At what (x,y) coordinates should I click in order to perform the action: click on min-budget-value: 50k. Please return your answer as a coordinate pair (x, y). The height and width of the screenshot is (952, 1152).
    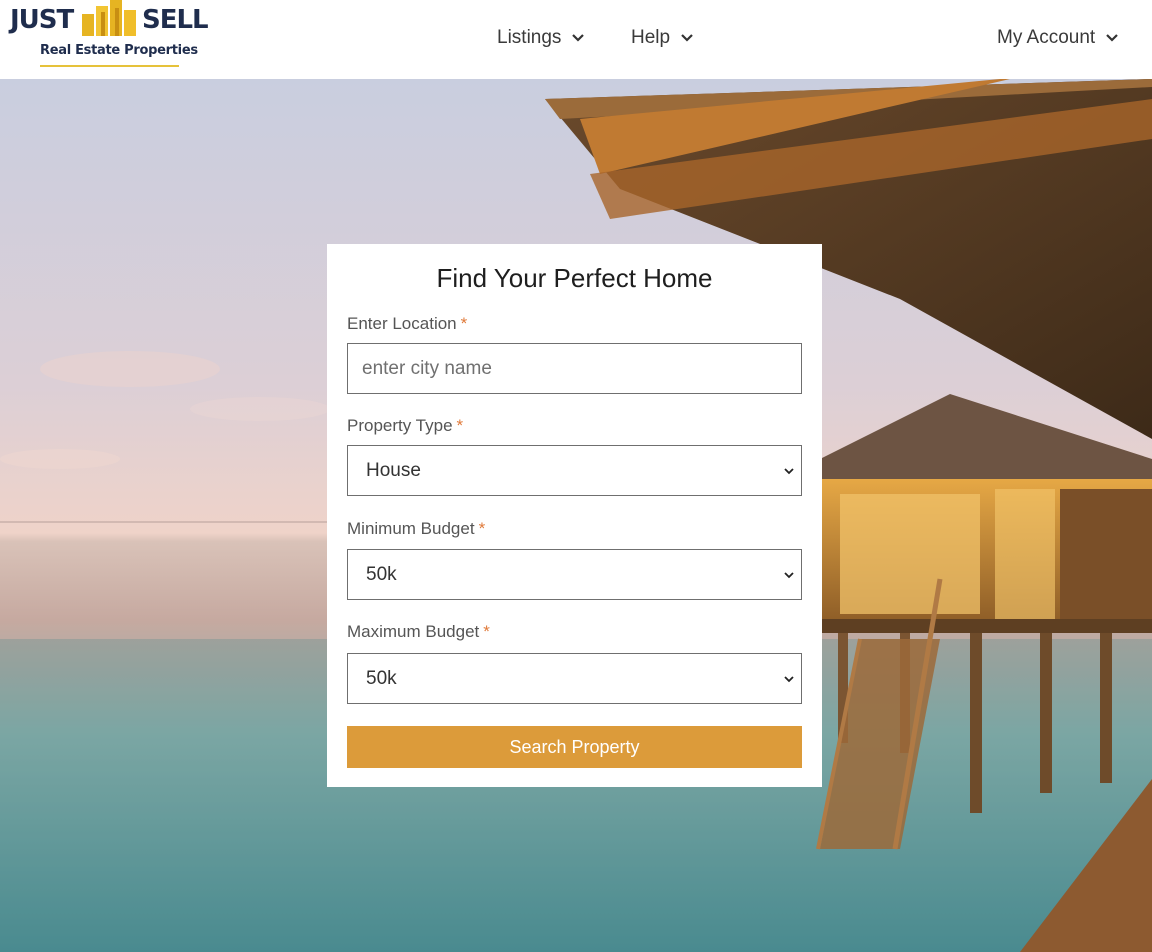
    Looking at the image, I should click on (381, 574).